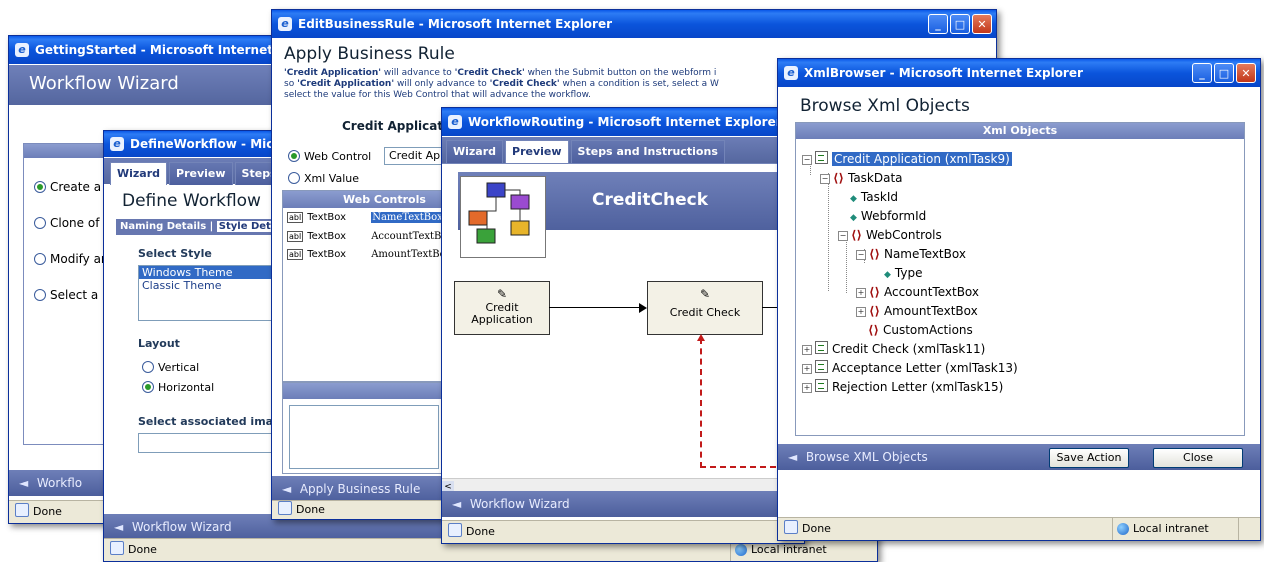 The height and width of the screenshot is (562, 1264). Describe the element at coordinates (170, 367) in the screenshot. I see `layout-vertical: Vertical` at that location.